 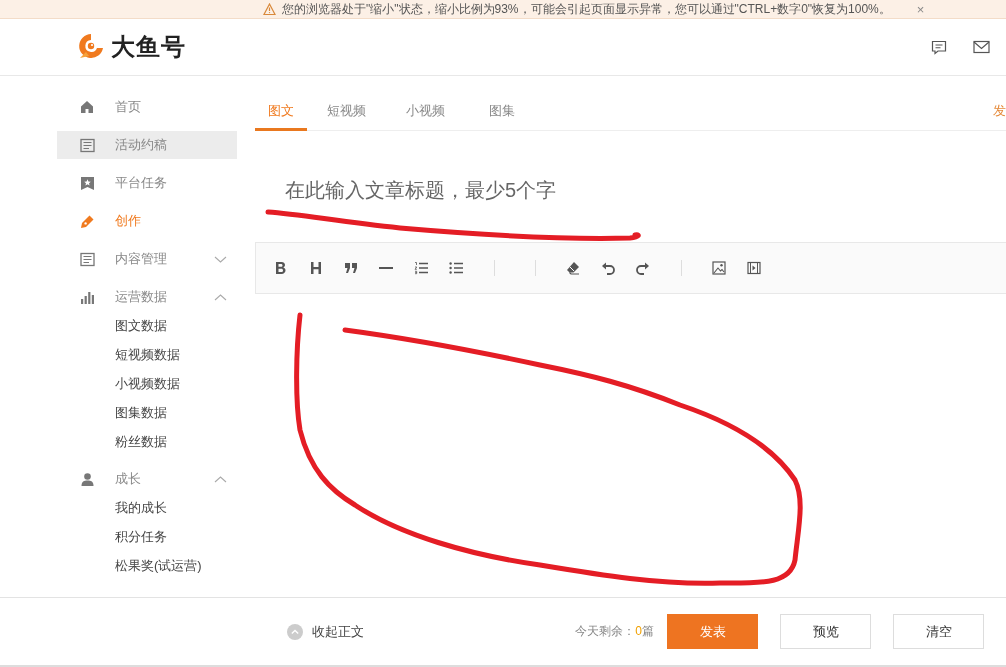 I want to click on sidebar-item: 创作, so click(x=147, y=221).